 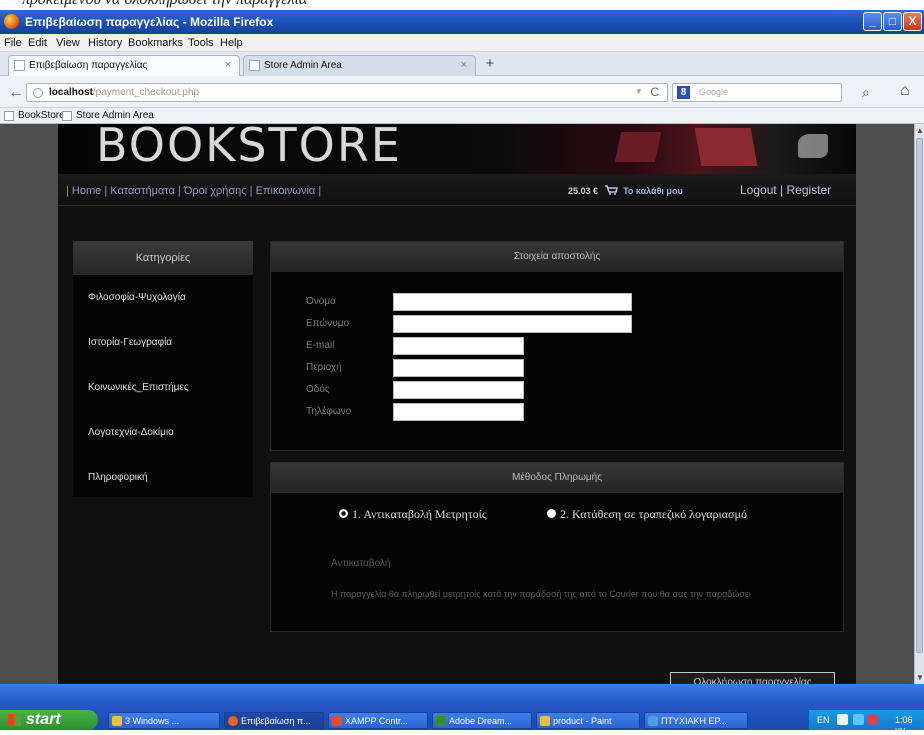 I want to click on system-tray: EN 1:06 μμ, so click(x=866, y=722).